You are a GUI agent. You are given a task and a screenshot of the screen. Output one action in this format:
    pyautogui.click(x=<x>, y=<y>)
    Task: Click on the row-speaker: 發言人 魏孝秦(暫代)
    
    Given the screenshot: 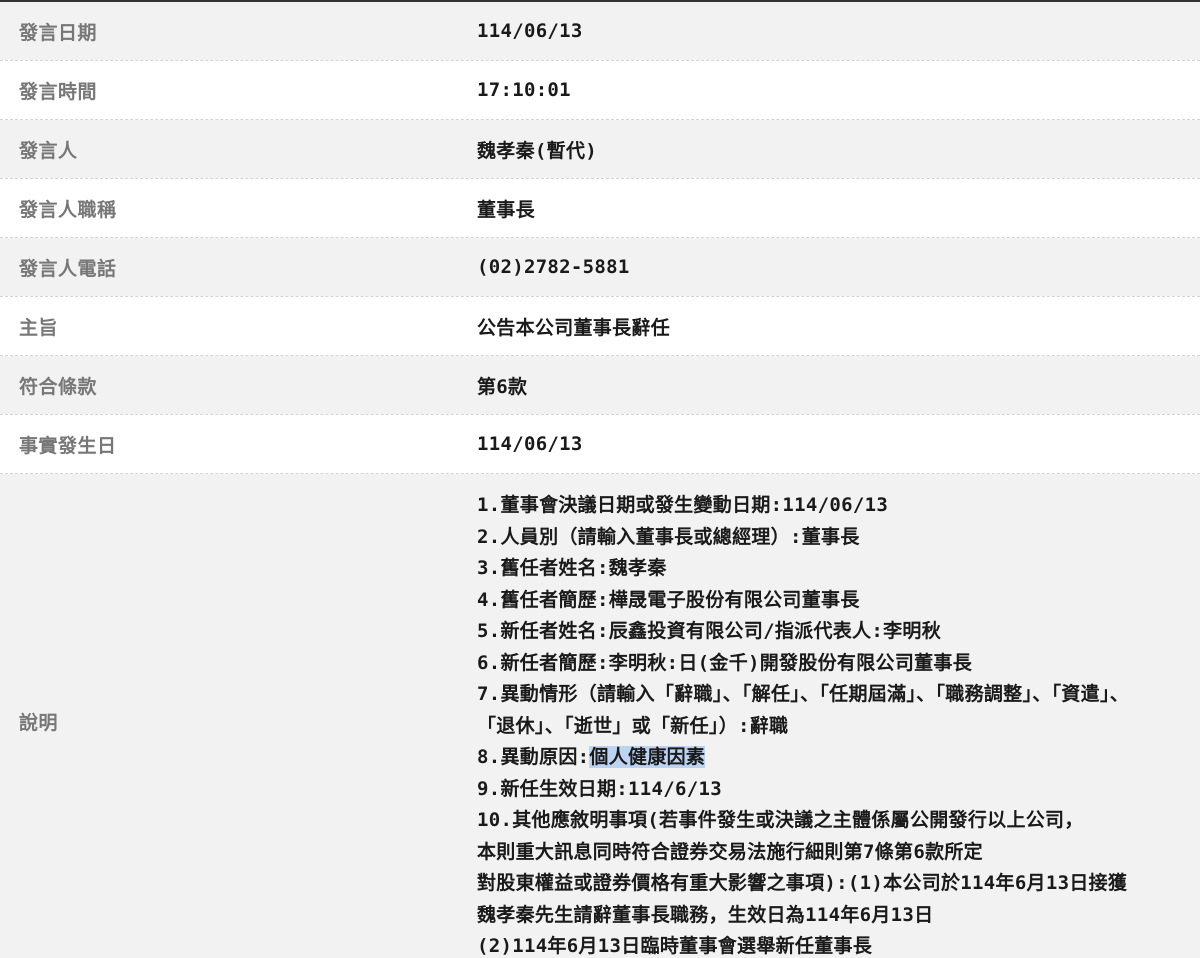 What is the action you would take?
    pyautogui.click(x=600, y=149)
    